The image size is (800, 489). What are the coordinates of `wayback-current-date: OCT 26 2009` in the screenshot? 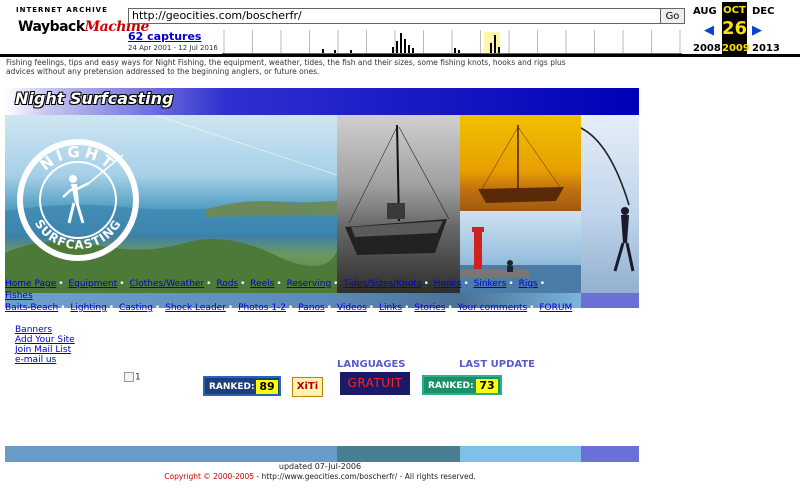 It's located at (736, 28).